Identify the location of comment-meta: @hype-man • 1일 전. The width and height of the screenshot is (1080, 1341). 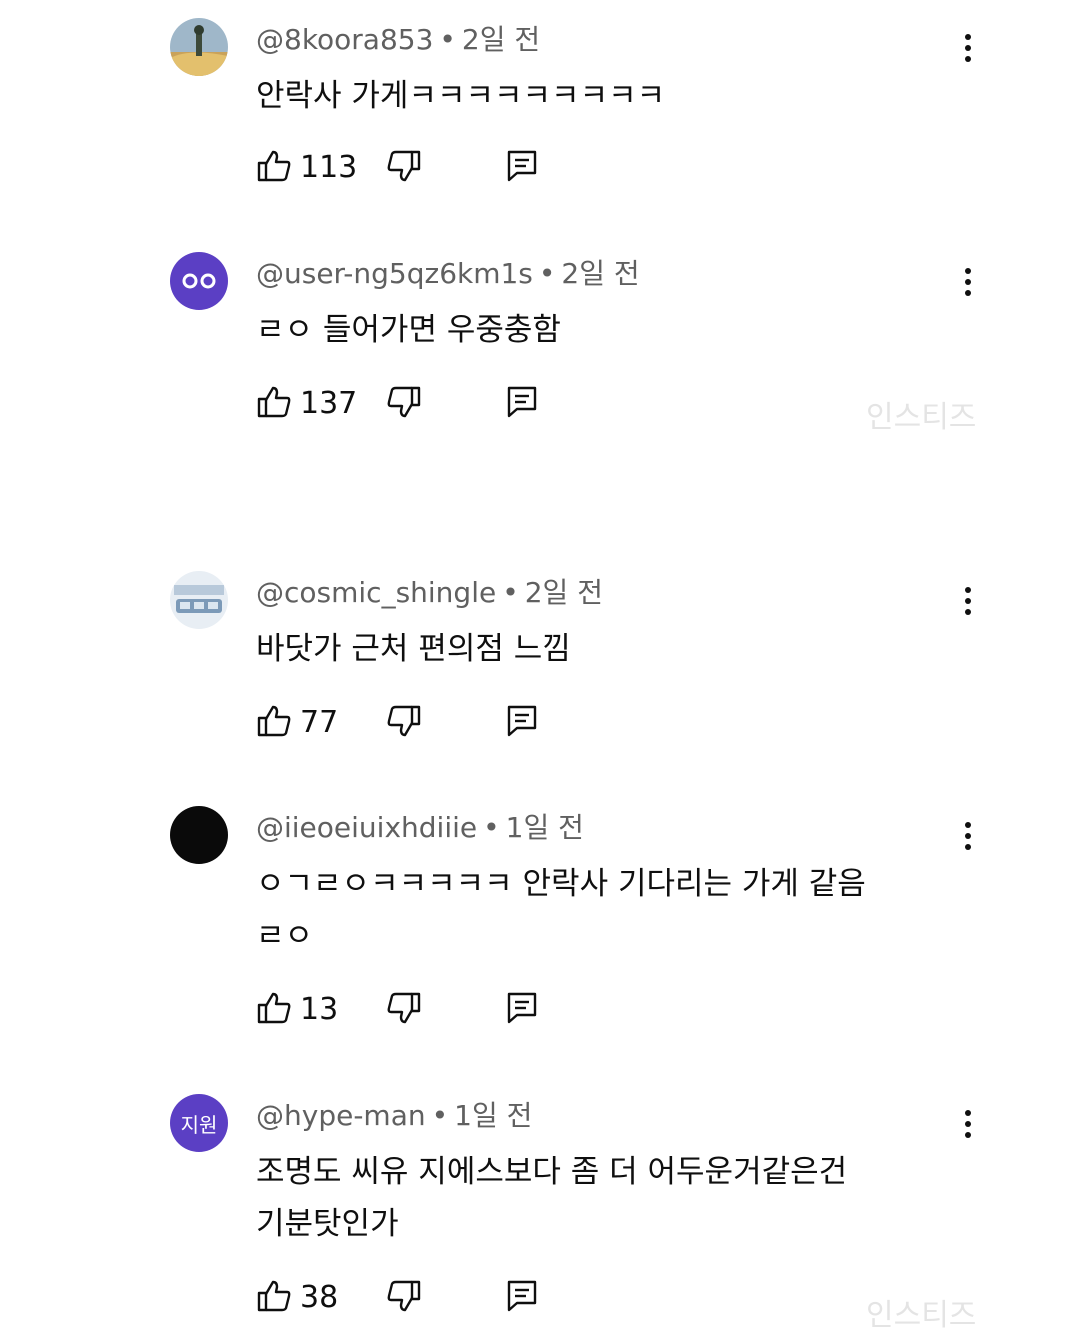
(394, 1116).